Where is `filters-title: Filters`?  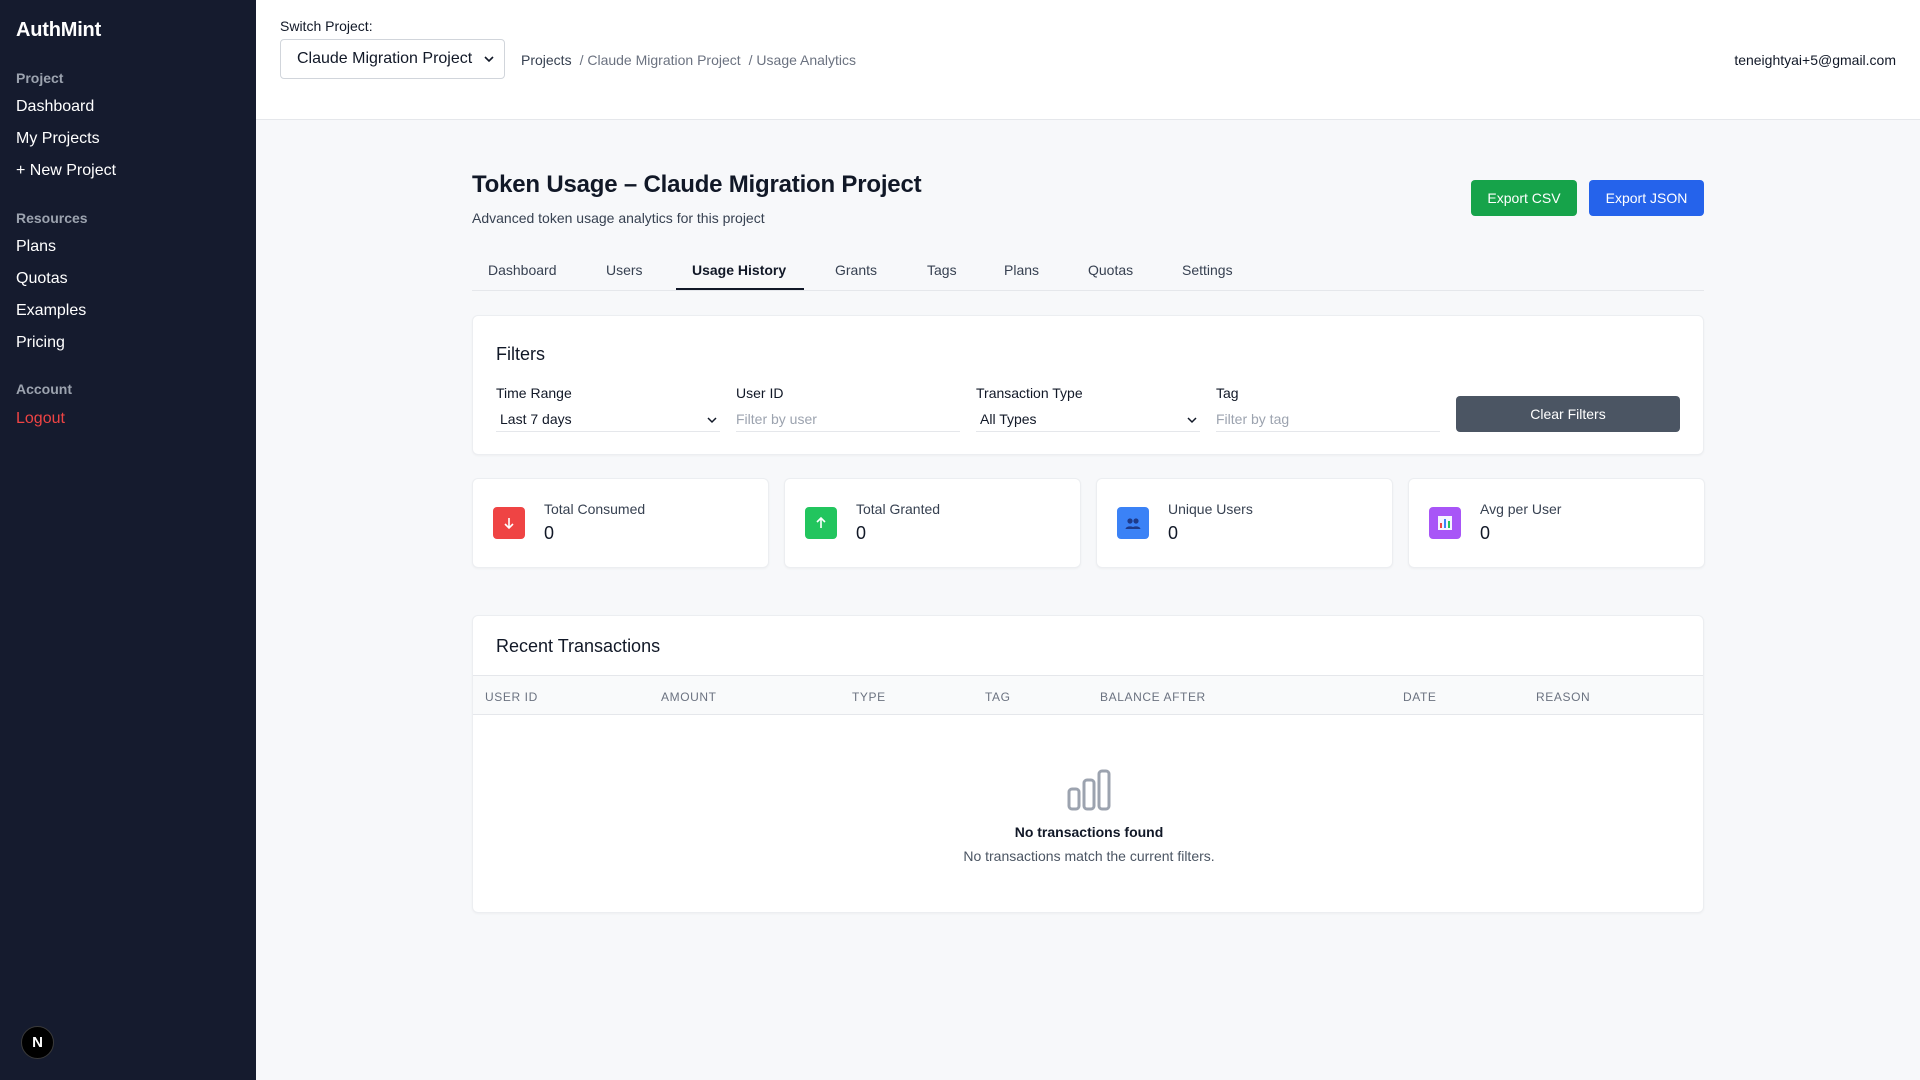
filters-title: Filters is located at coordinates (520, 354).